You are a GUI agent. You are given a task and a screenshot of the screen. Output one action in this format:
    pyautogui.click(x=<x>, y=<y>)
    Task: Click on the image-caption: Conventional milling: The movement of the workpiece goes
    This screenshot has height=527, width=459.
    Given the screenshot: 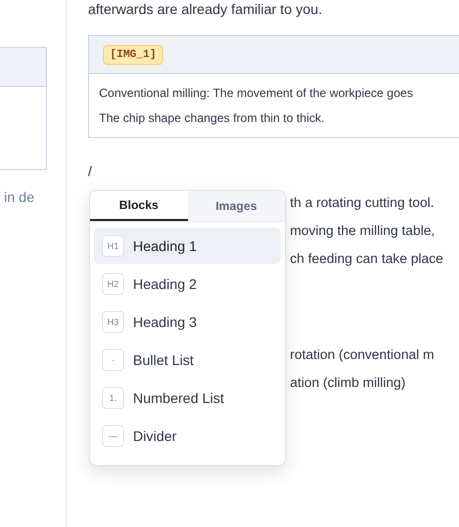 What is the action you would take?
    pyautogui.click(x=256, y=93)
    